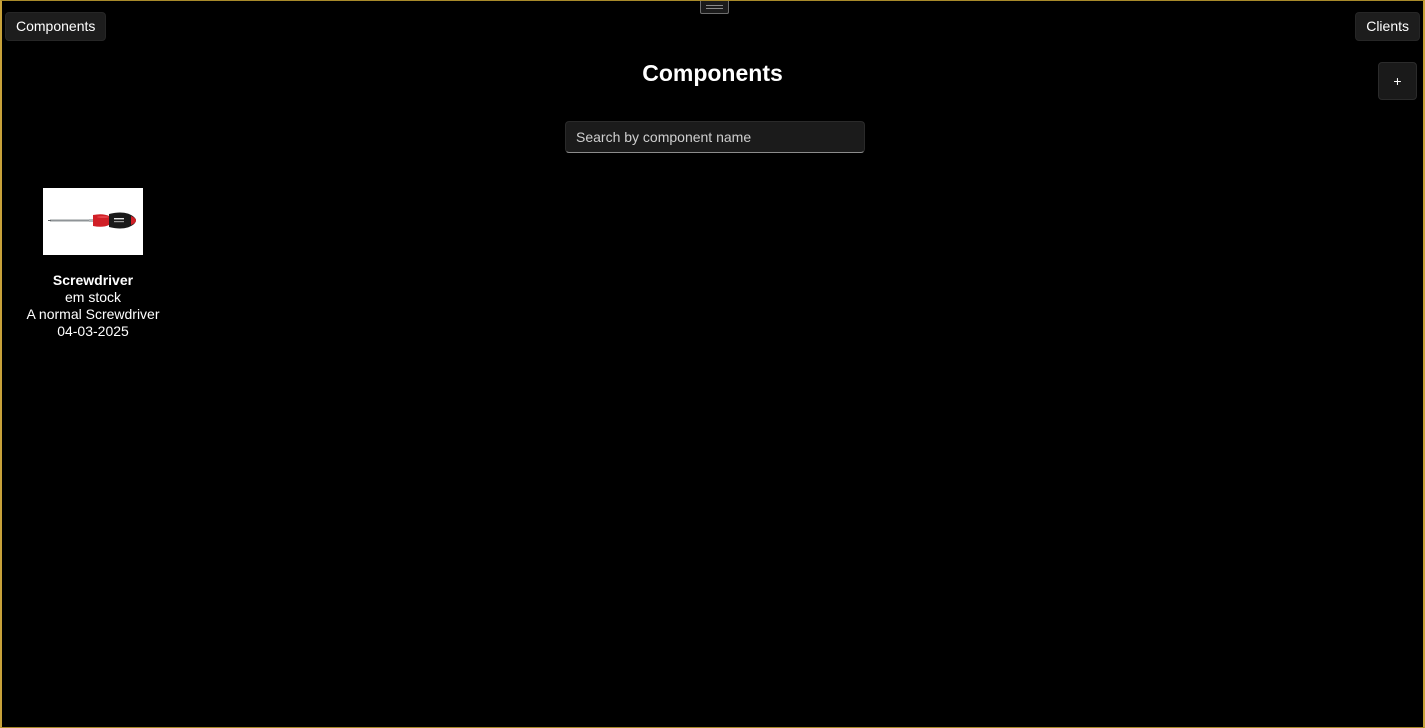 This screenshot has height=728, width=1425. What do you see at coordinates (714, 7) in the screenshot?
I see `window-drag-handle` at bounding box center [714, 7].